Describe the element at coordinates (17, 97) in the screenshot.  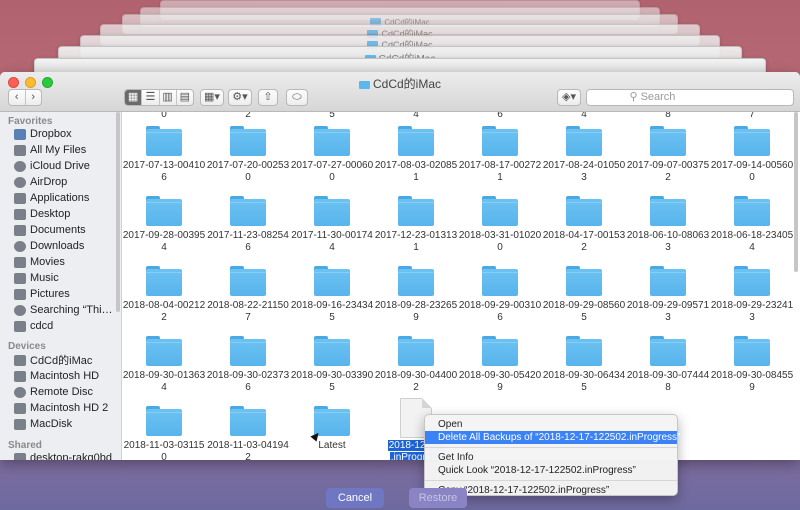
I see `back-button: ‹` at that location.